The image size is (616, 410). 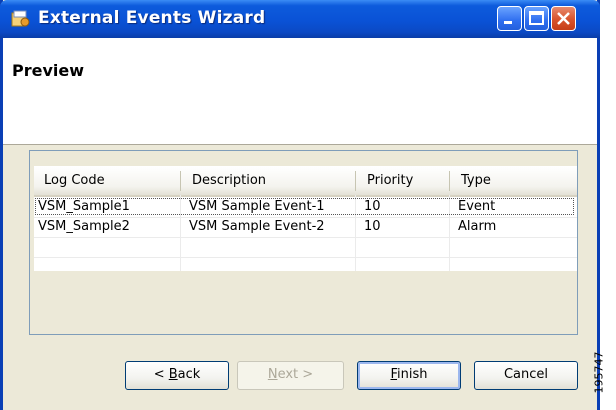 I want to click on page-title: Preview, so click(x=48, y=70).